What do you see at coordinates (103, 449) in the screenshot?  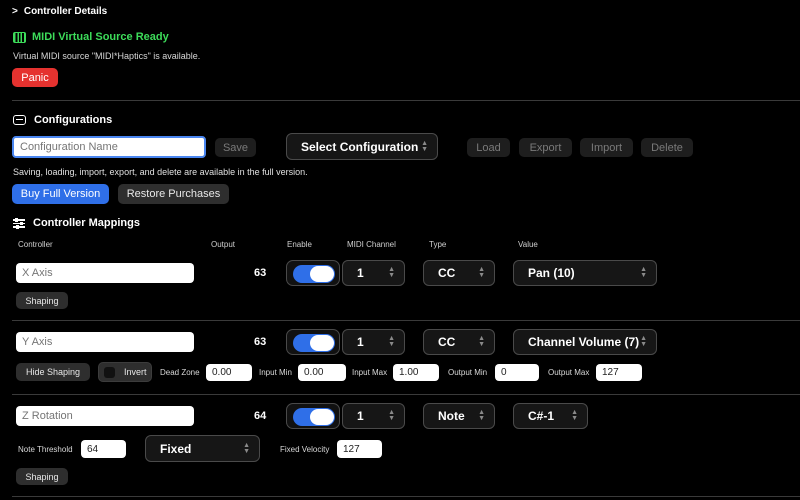 I see `note-threshold-field` at bounding box center [103, 449].